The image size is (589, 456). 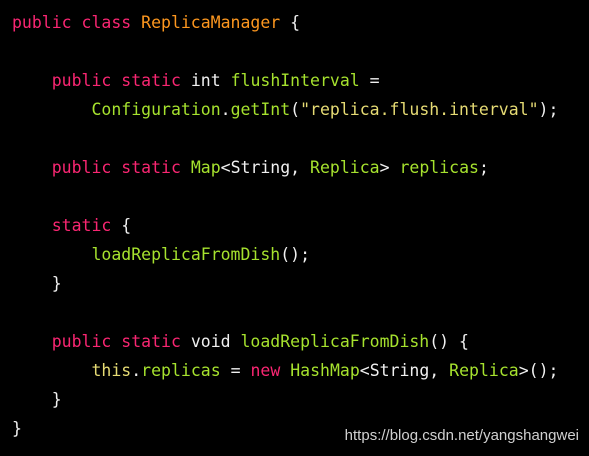 What do you see at coordinates (419, 109) in the screenshot?
I see `code-token: "replica.flush.interval"` at bounding box center [419, 109].